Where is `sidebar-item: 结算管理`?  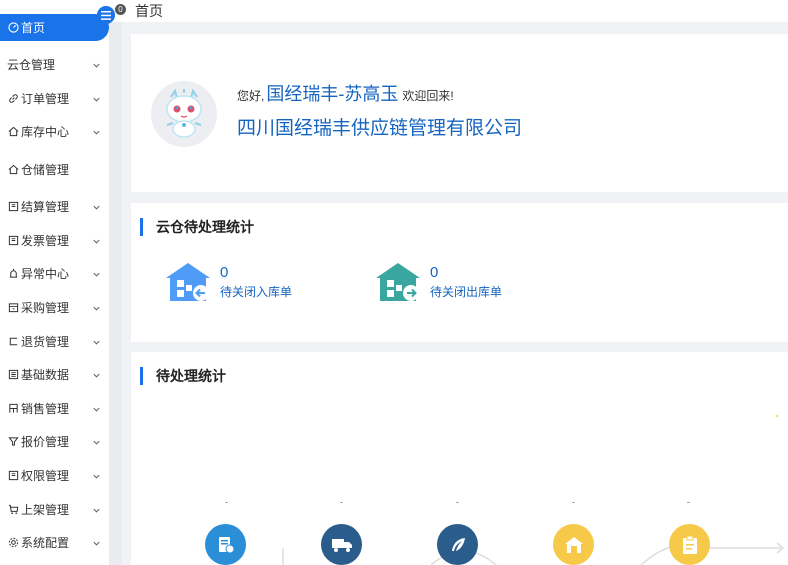 sidebar-item: 结算管理 is located at coordinates (54, 206).